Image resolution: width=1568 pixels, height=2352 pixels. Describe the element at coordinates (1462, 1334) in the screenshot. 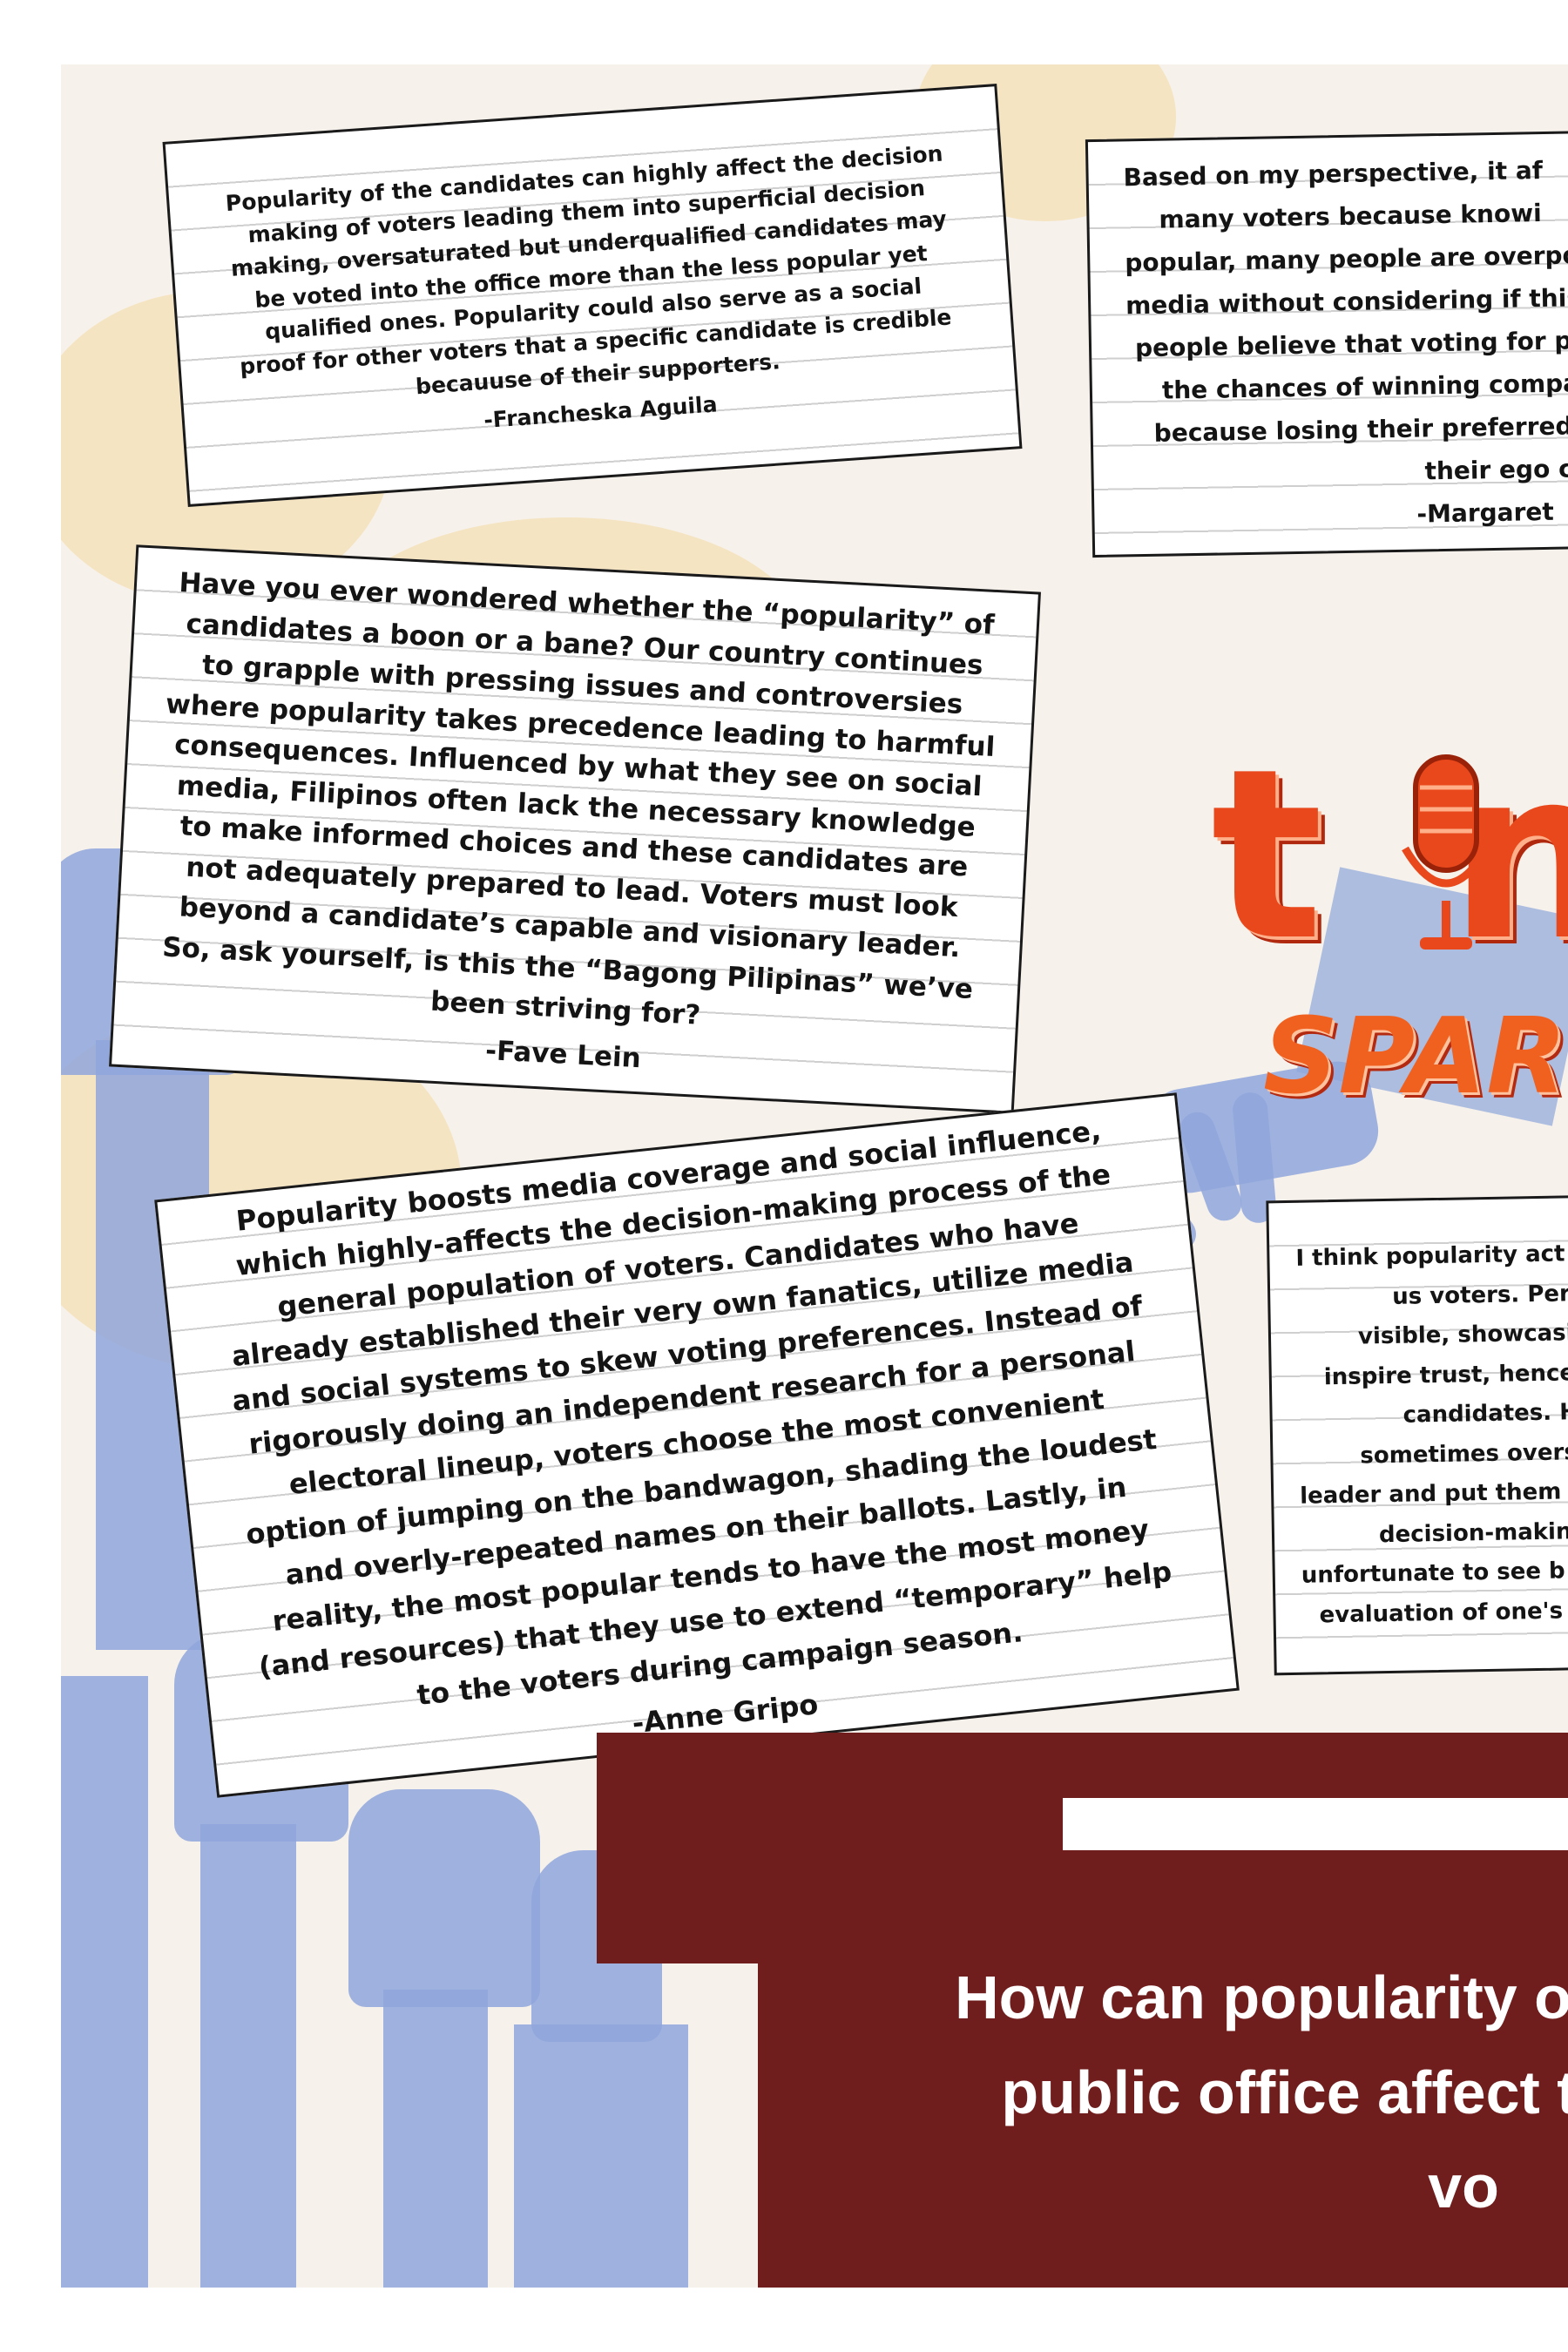

I see `opinion-line: visible, showcasing` at that location.